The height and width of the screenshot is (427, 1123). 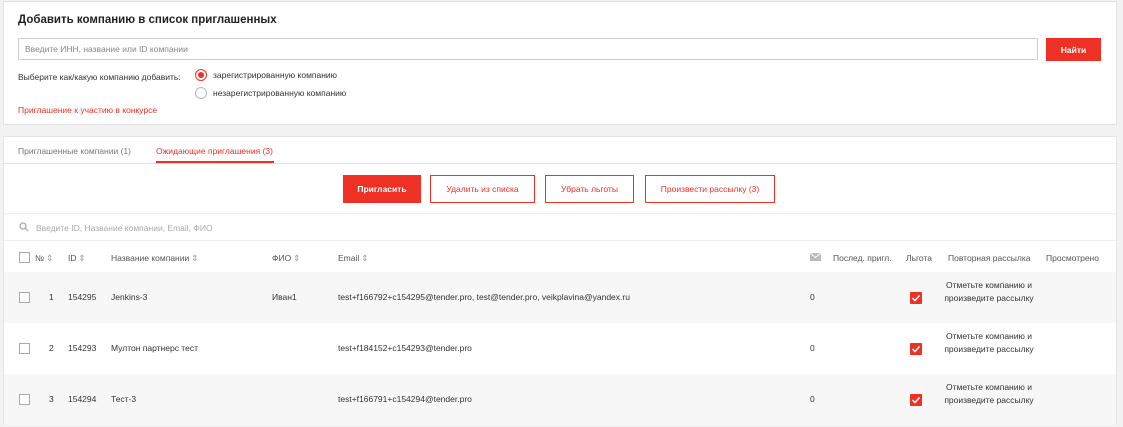 I want to click on row-id: 154293, so click(x=82, y=348).